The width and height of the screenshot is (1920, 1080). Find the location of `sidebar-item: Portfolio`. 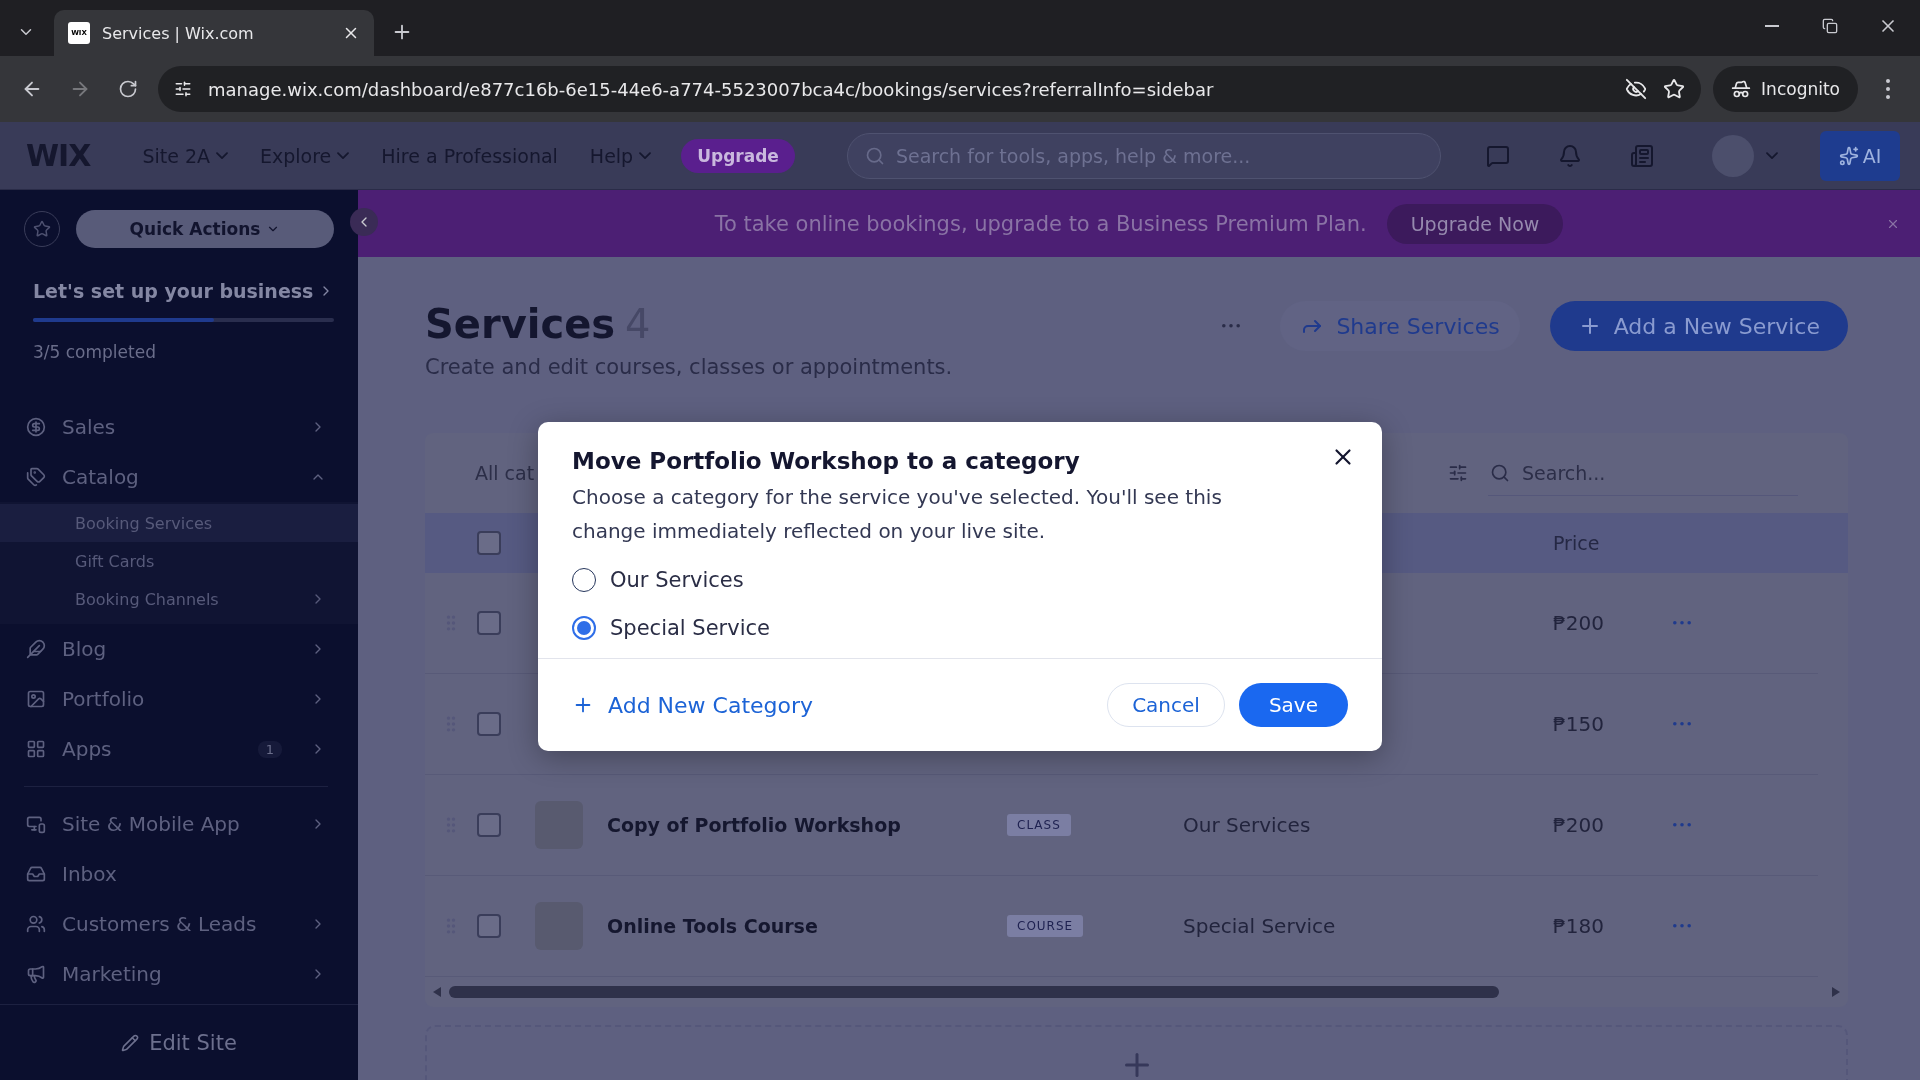

sidebar-item: Portfolio is located at coordinates (179, 699).